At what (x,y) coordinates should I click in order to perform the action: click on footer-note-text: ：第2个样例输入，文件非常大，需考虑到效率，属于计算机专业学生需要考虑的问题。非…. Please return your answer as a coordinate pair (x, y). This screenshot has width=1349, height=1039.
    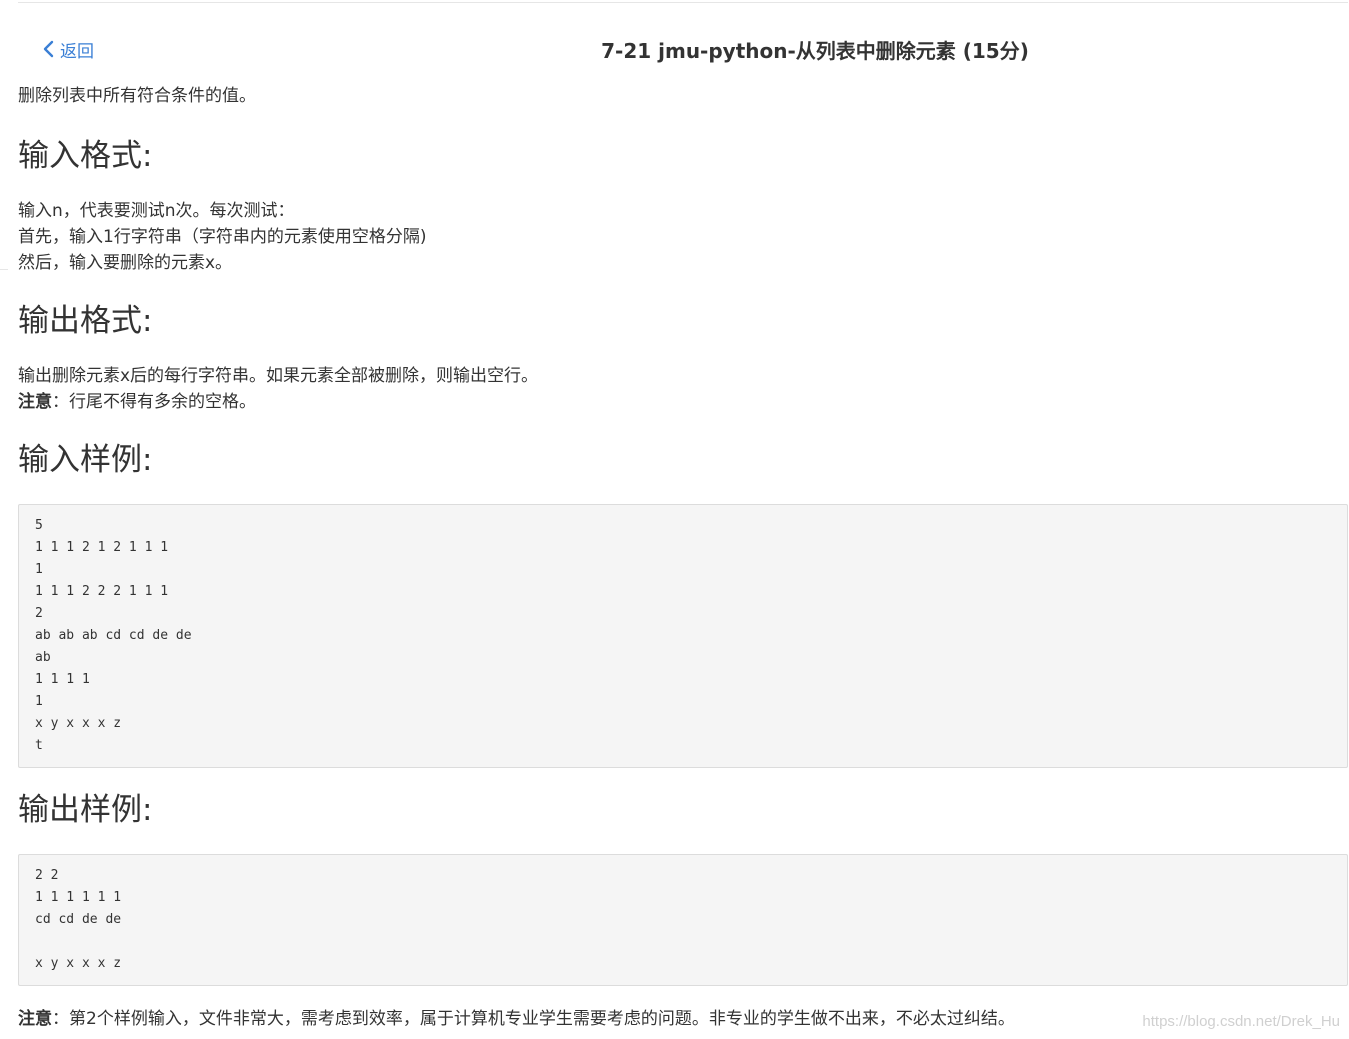
    Looking at the image, I should click on (533, 1019).